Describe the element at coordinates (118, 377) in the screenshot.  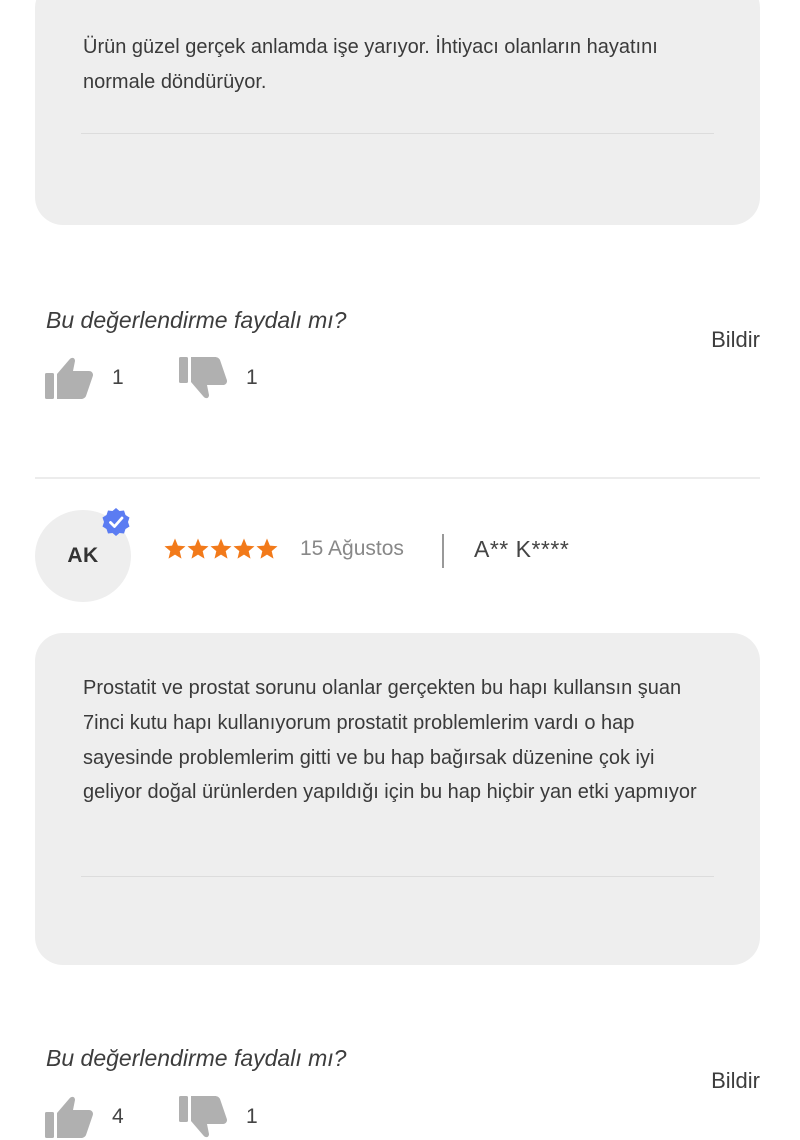
I see `like-count: 1` at that location.